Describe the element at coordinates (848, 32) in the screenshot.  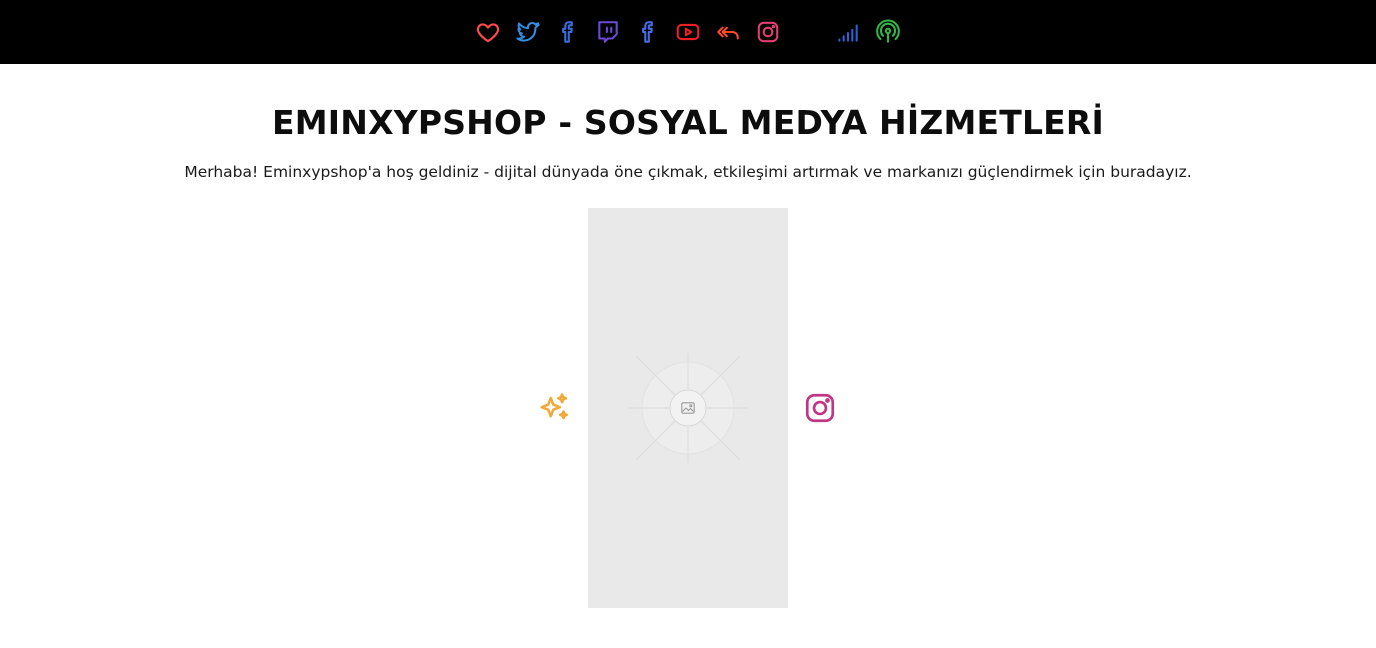
I see `signal-icon` at that location.